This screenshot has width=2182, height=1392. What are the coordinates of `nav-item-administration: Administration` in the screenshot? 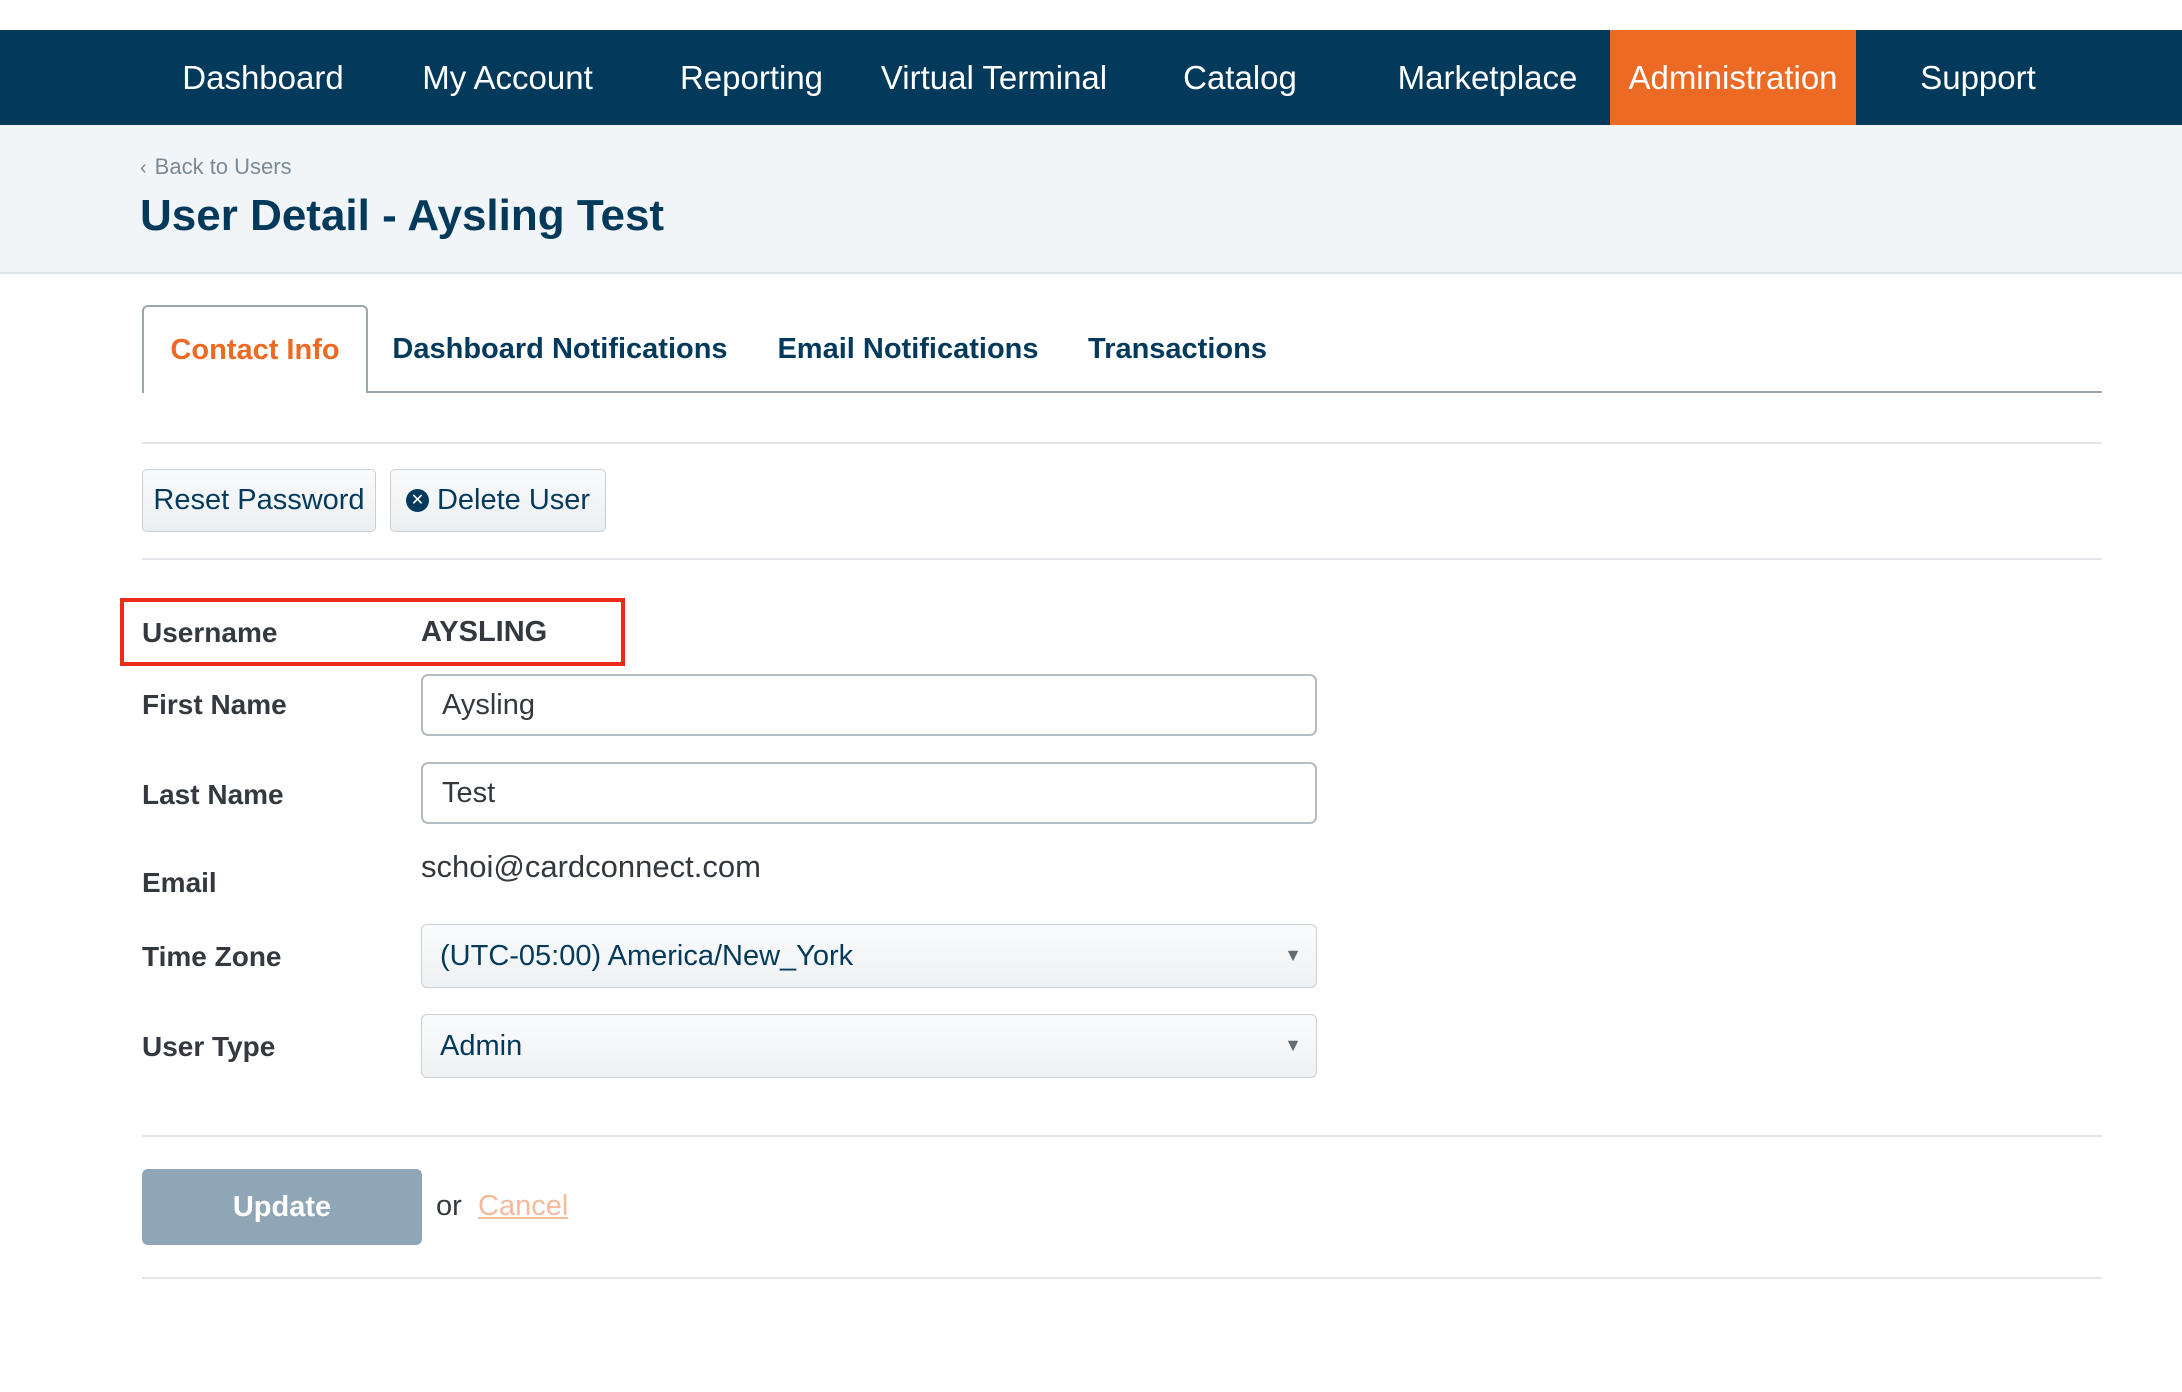 It's located at (1733, 77).